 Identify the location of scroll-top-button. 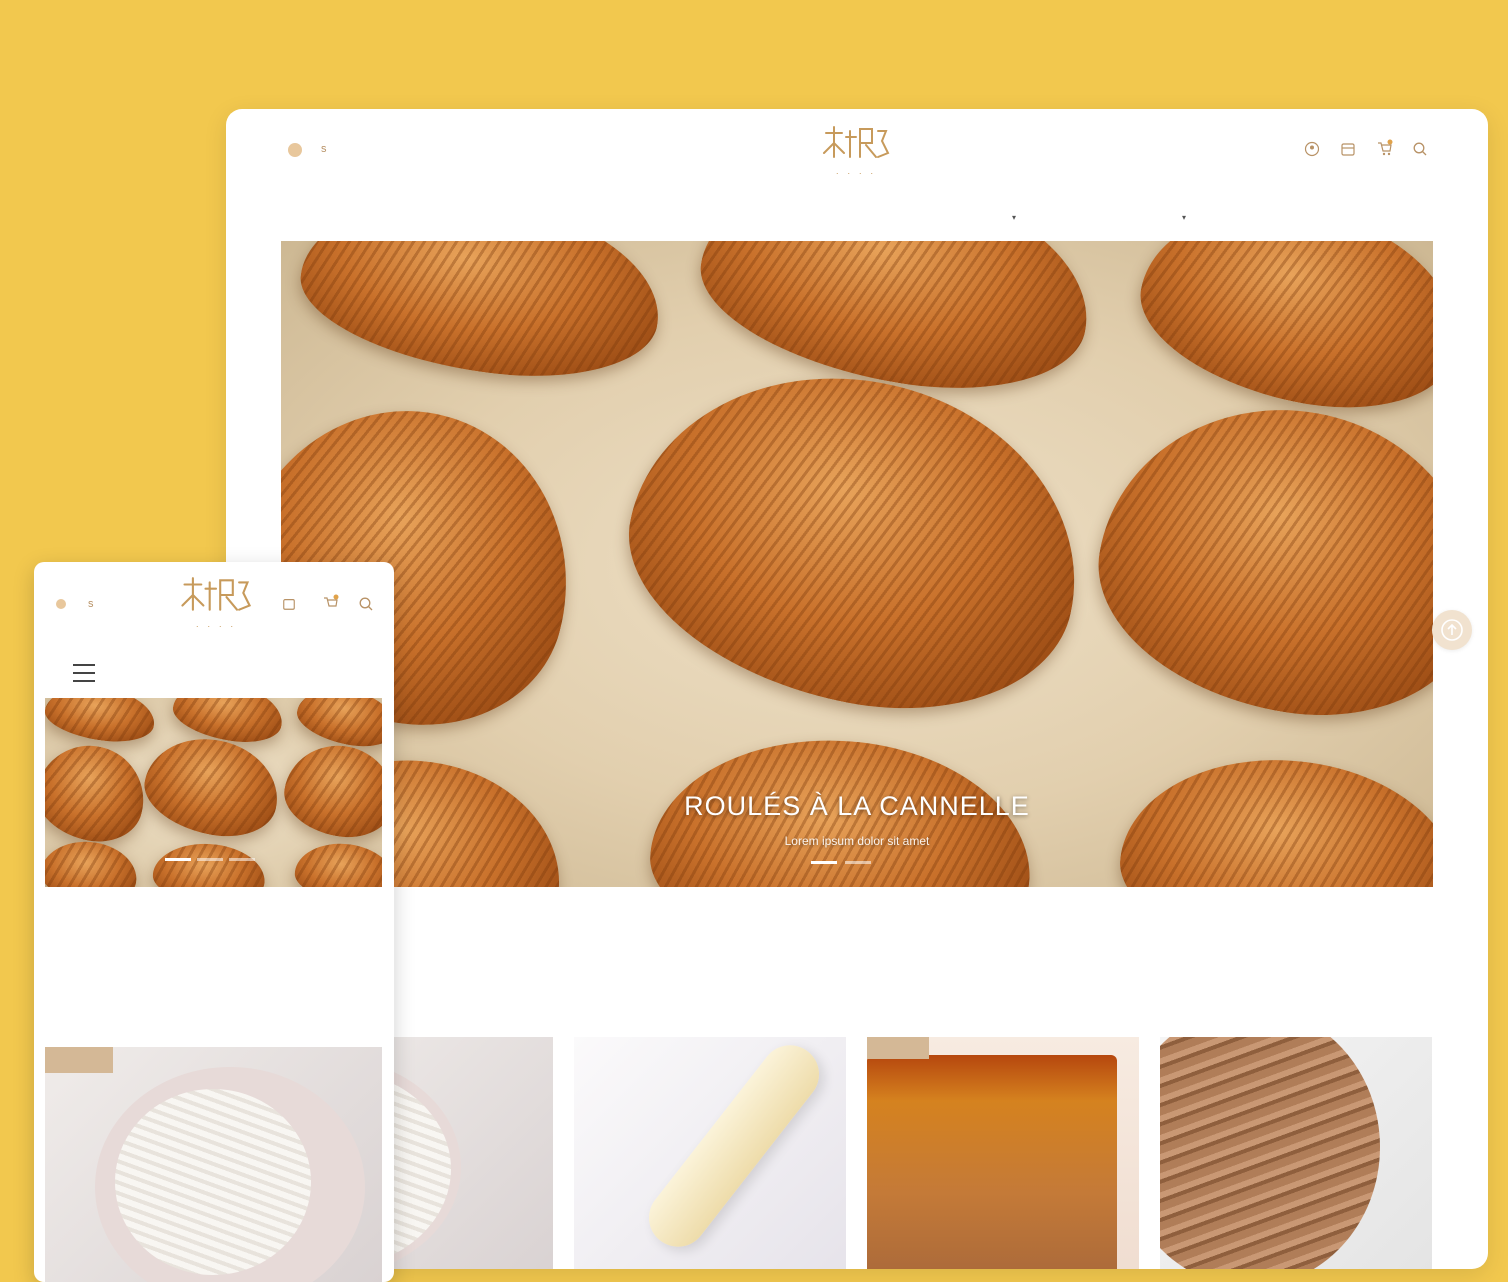
(1452, 630).